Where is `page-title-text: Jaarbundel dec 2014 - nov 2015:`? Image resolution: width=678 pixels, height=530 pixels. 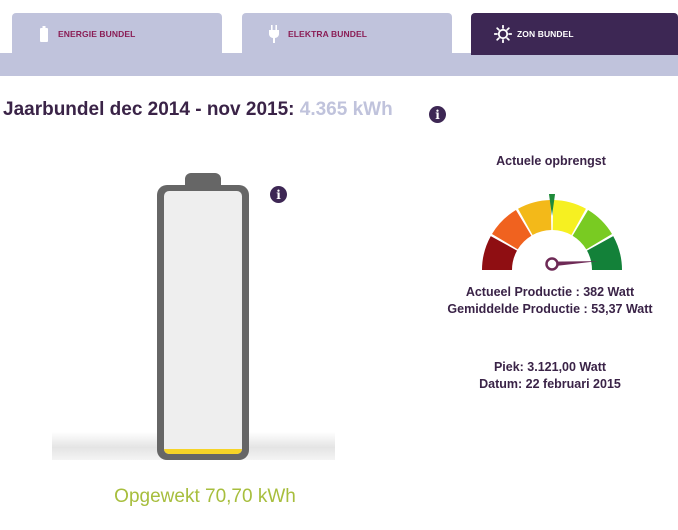 page-title-text: Jaarbundel dec 2014 - nov 2015: is located at coordinates (149, 109).